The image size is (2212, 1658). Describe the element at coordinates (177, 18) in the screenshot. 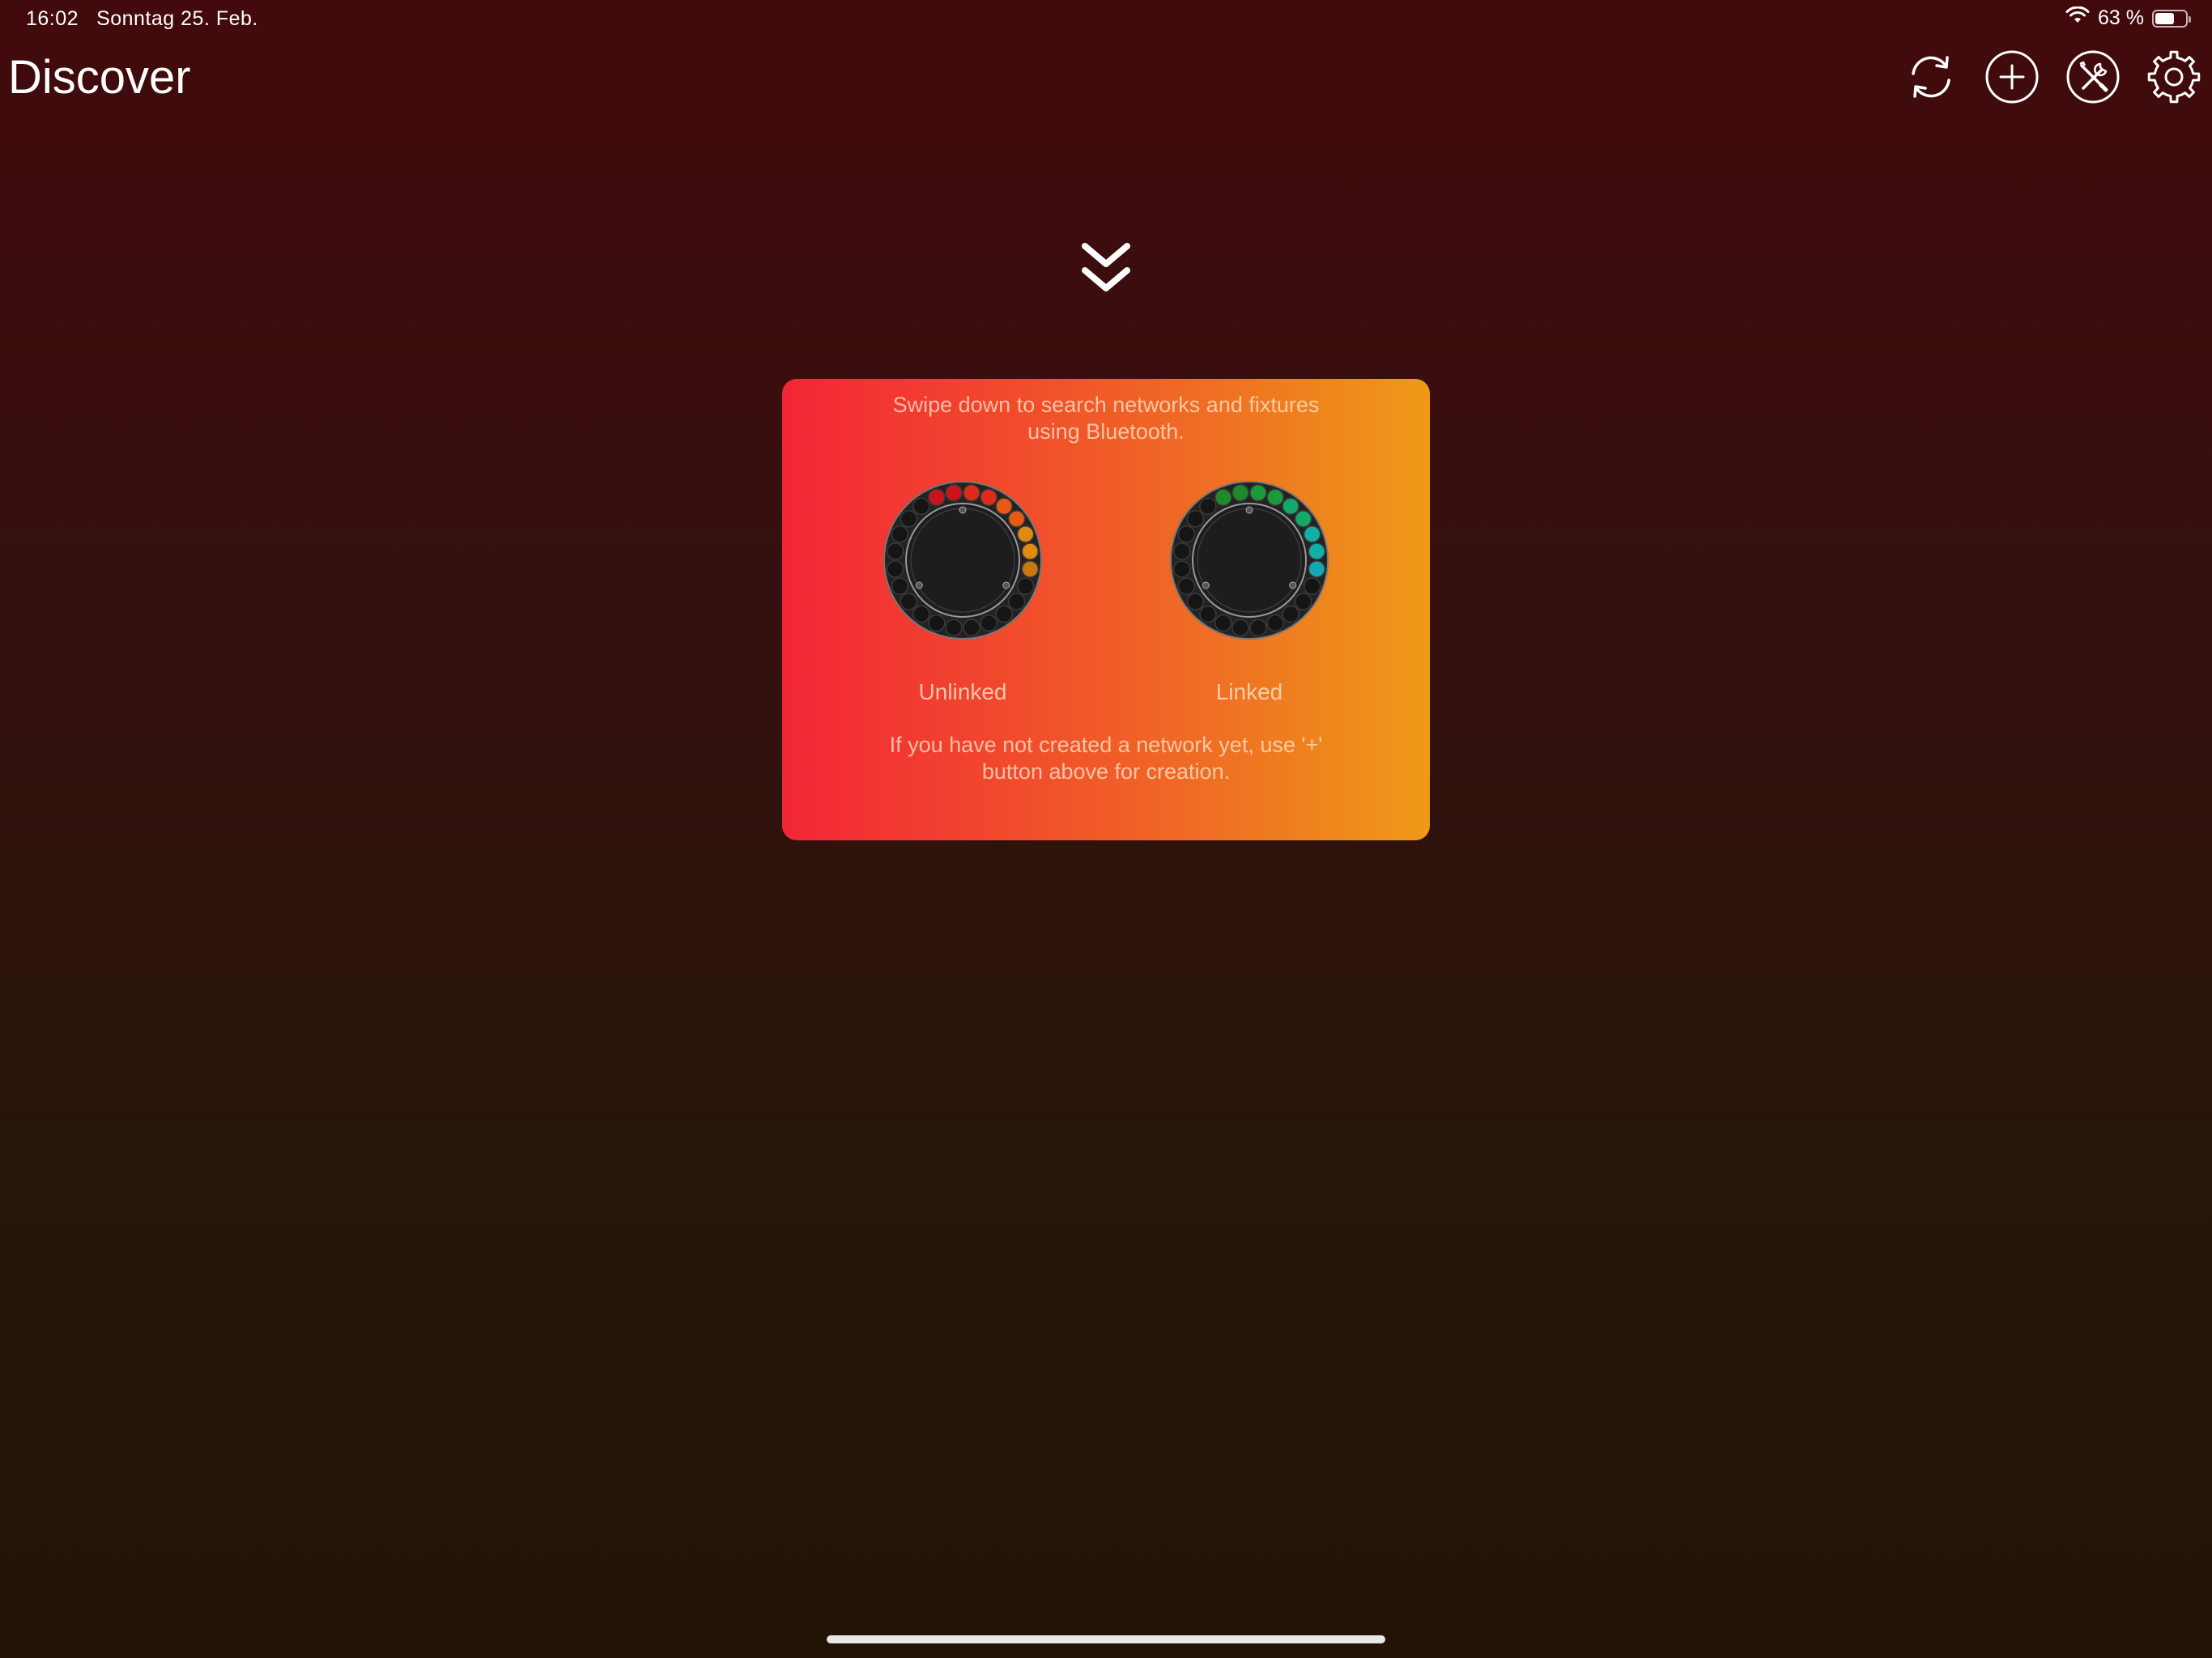

I see `status-date: Sonntag 25. Feb.` at that location.